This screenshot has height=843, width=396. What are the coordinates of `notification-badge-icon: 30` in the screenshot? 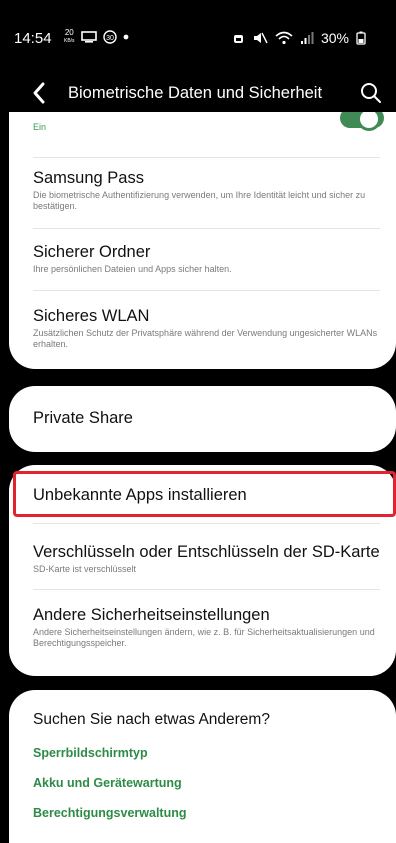 It's located at (109, 37).